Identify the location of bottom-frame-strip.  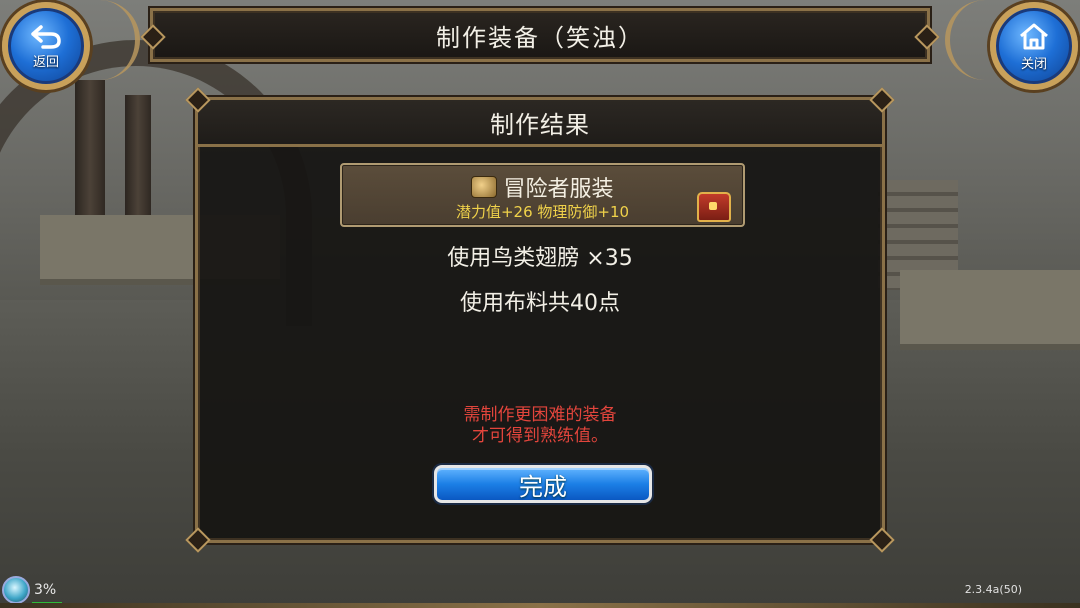
(540, 605).